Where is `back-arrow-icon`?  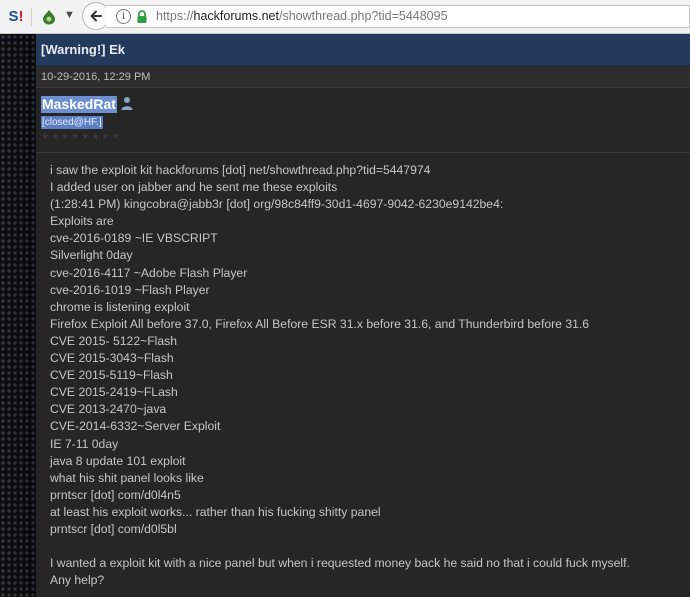
back-arrow-icon is located at coordinates (96, 16).